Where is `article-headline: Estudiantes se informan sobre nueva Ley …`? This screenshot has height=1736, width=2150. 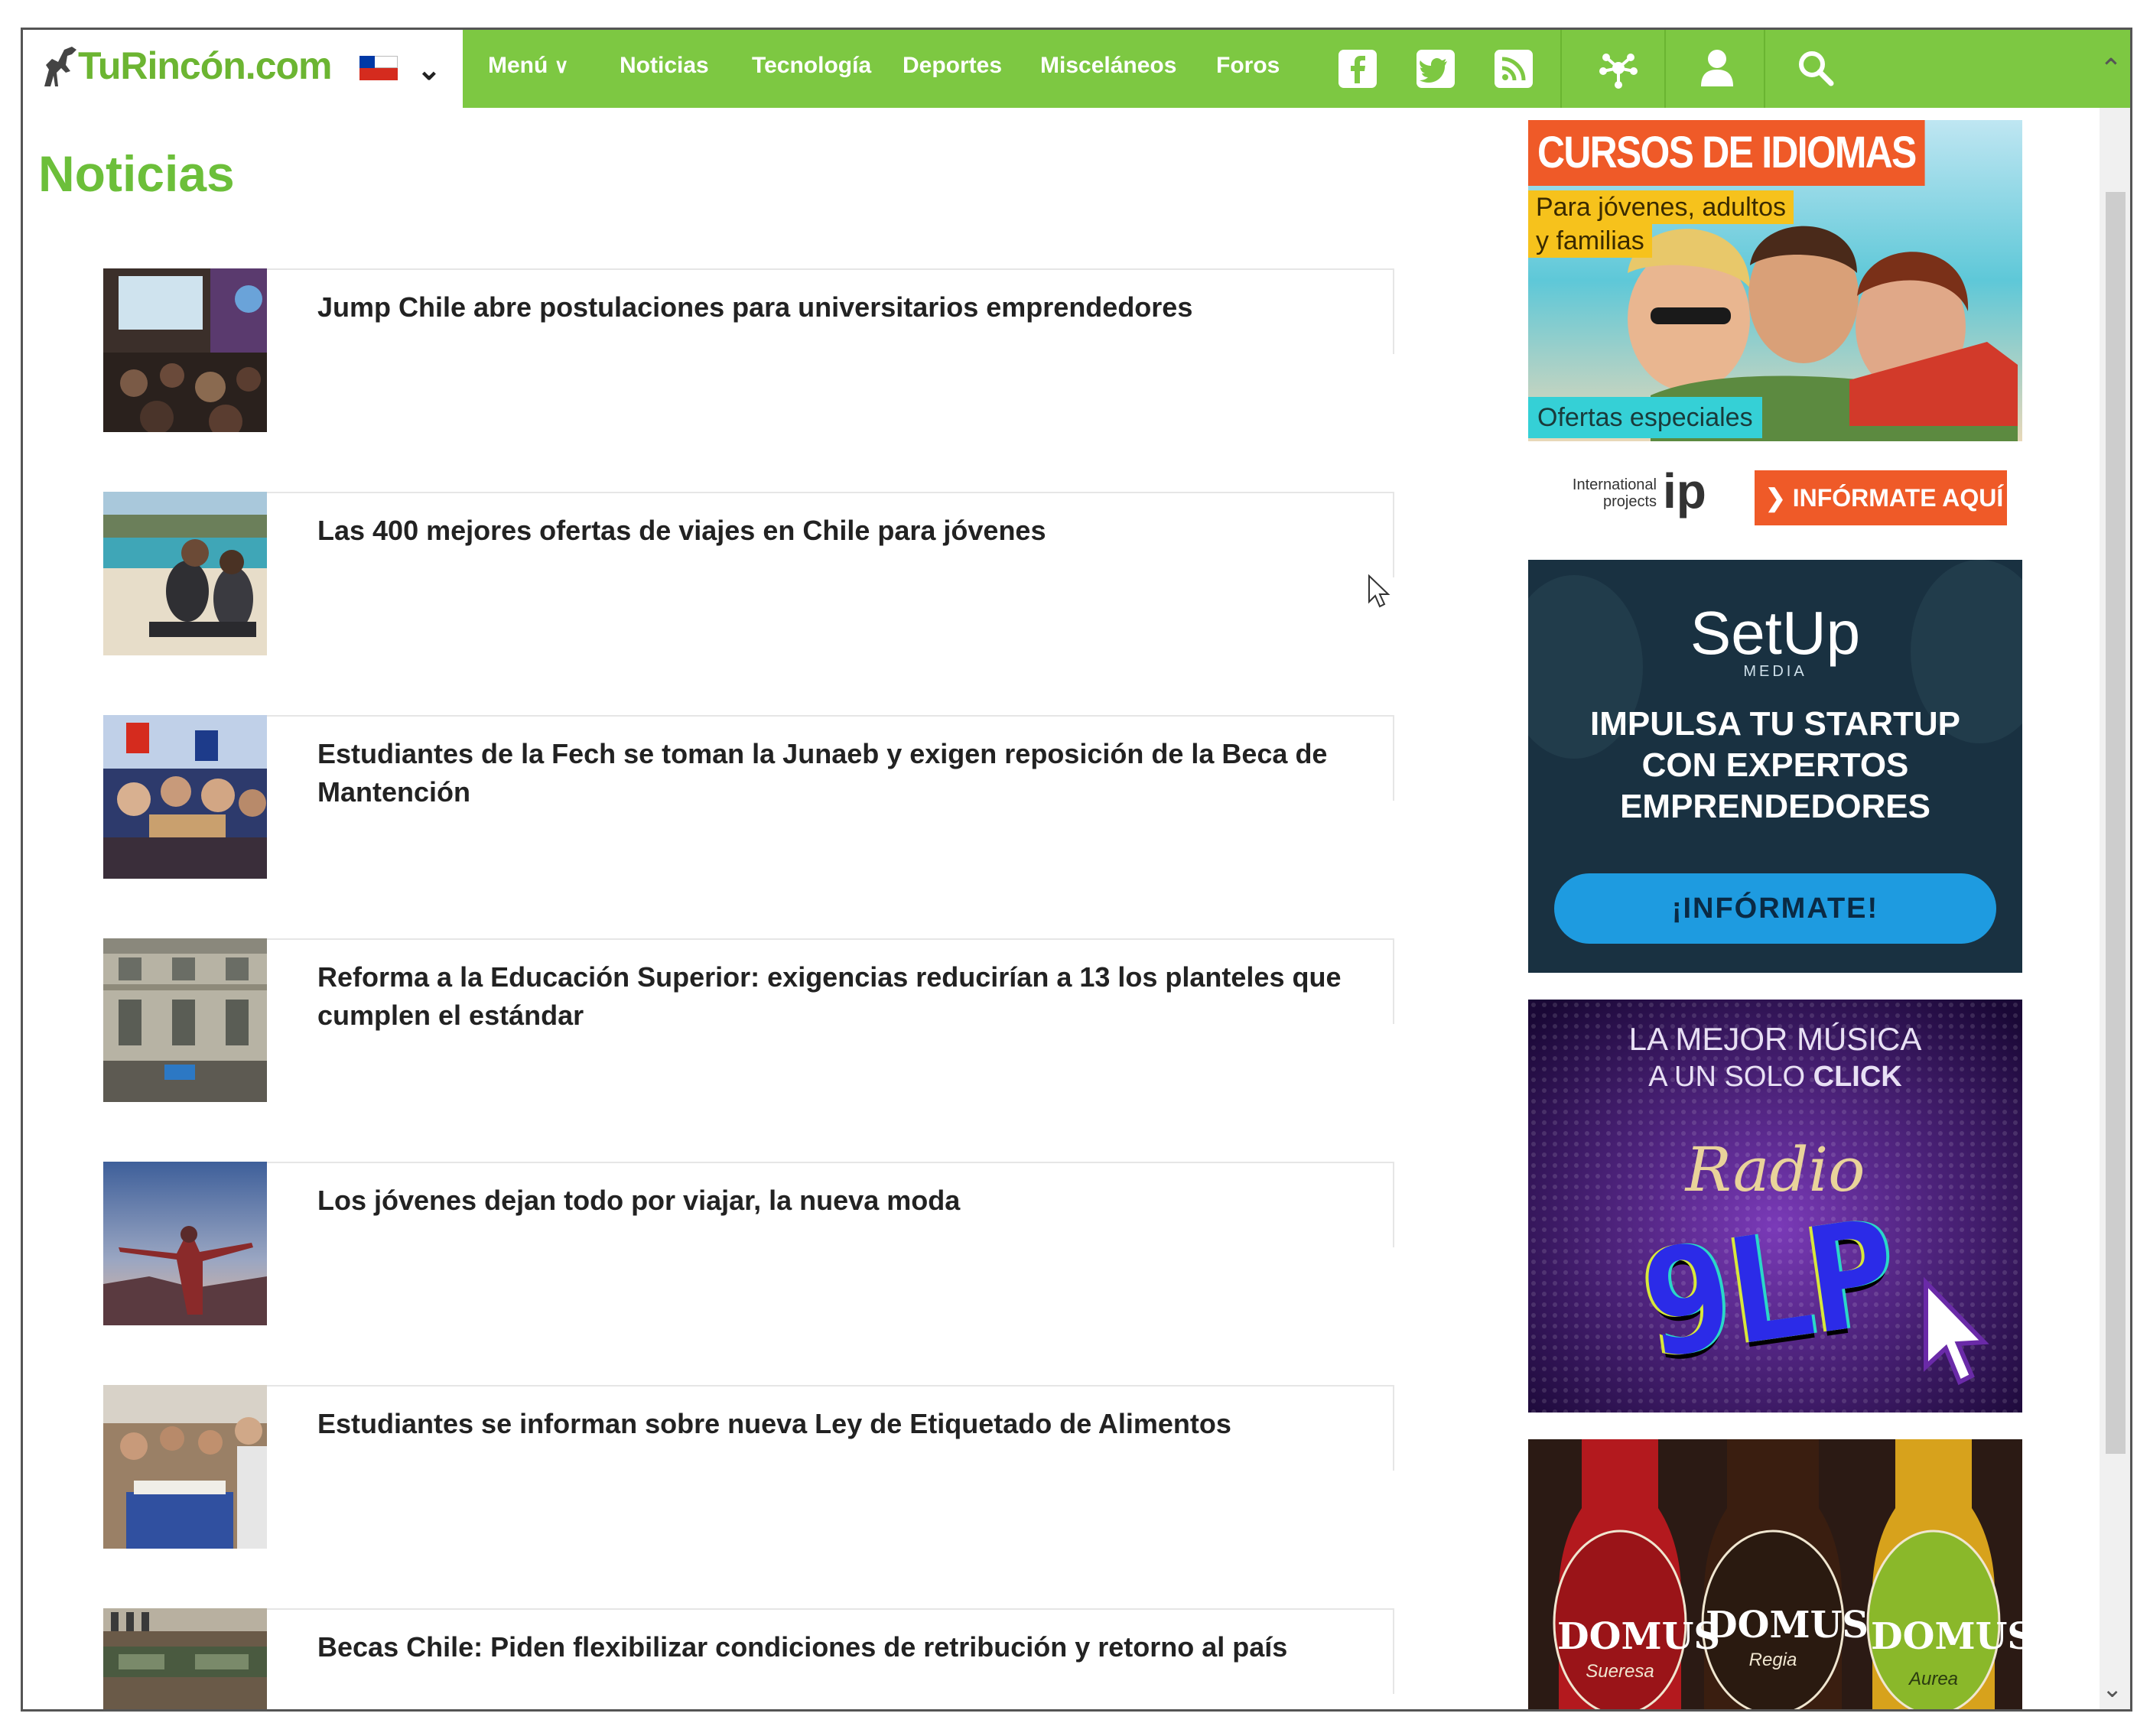 article-headline: Estudiantes se informan sobre nueva Ley … is located at coordinates (841, 1424).